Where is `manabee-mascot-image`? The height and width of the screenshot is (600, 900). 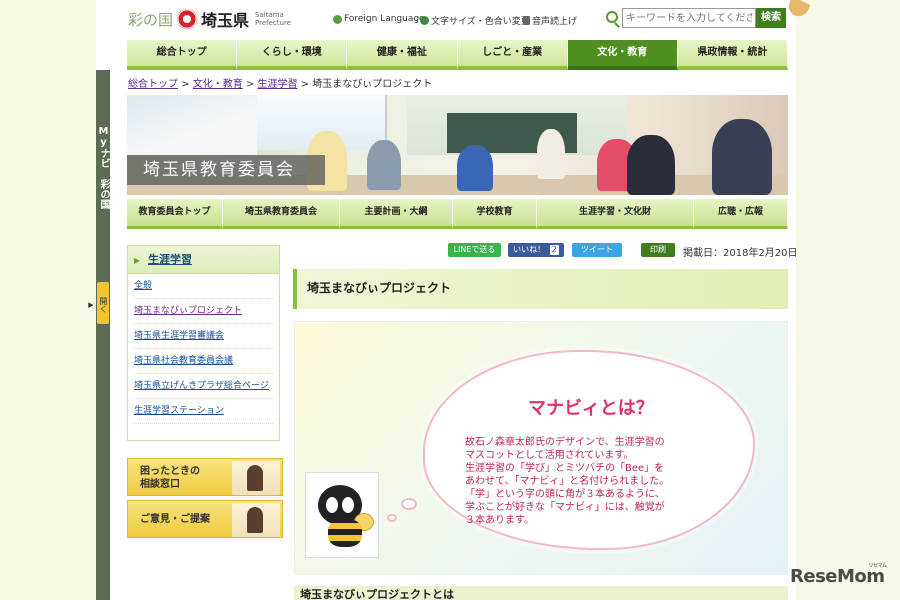 manabee-mascot-image is located at coordinates (342, 515).